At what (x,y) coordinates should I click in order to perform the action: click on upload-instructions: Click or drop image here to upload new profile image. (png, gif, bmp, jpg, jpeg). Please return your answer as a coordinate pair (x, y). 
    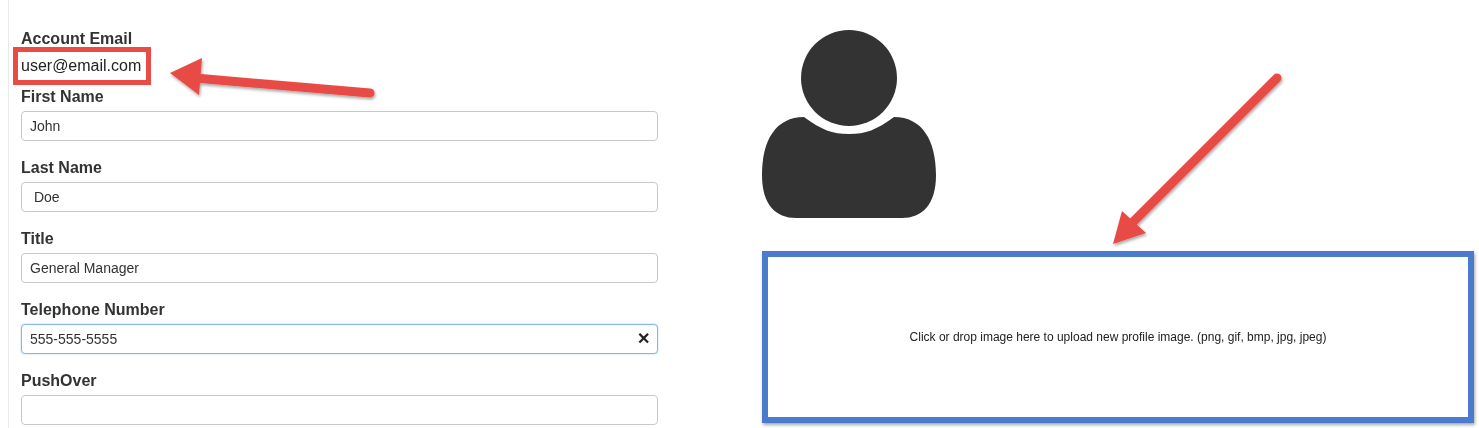
    Looking at the image, I should click on (1118, 337).